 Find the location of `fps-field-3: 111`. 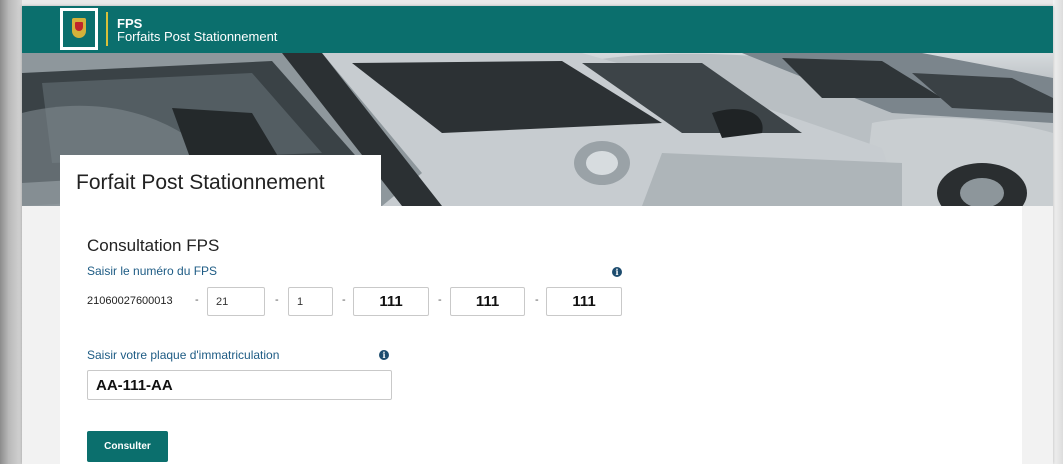

fps-field-3: 111 is located at coordinates (391, 301).